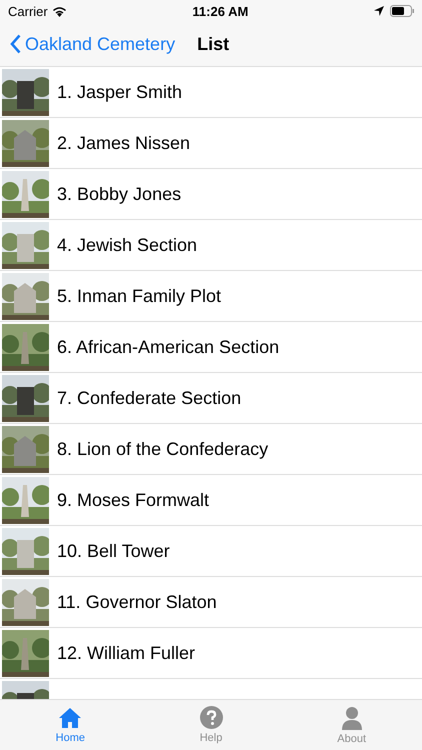  I want to click on chevron-left-icon, so click(15, 44).